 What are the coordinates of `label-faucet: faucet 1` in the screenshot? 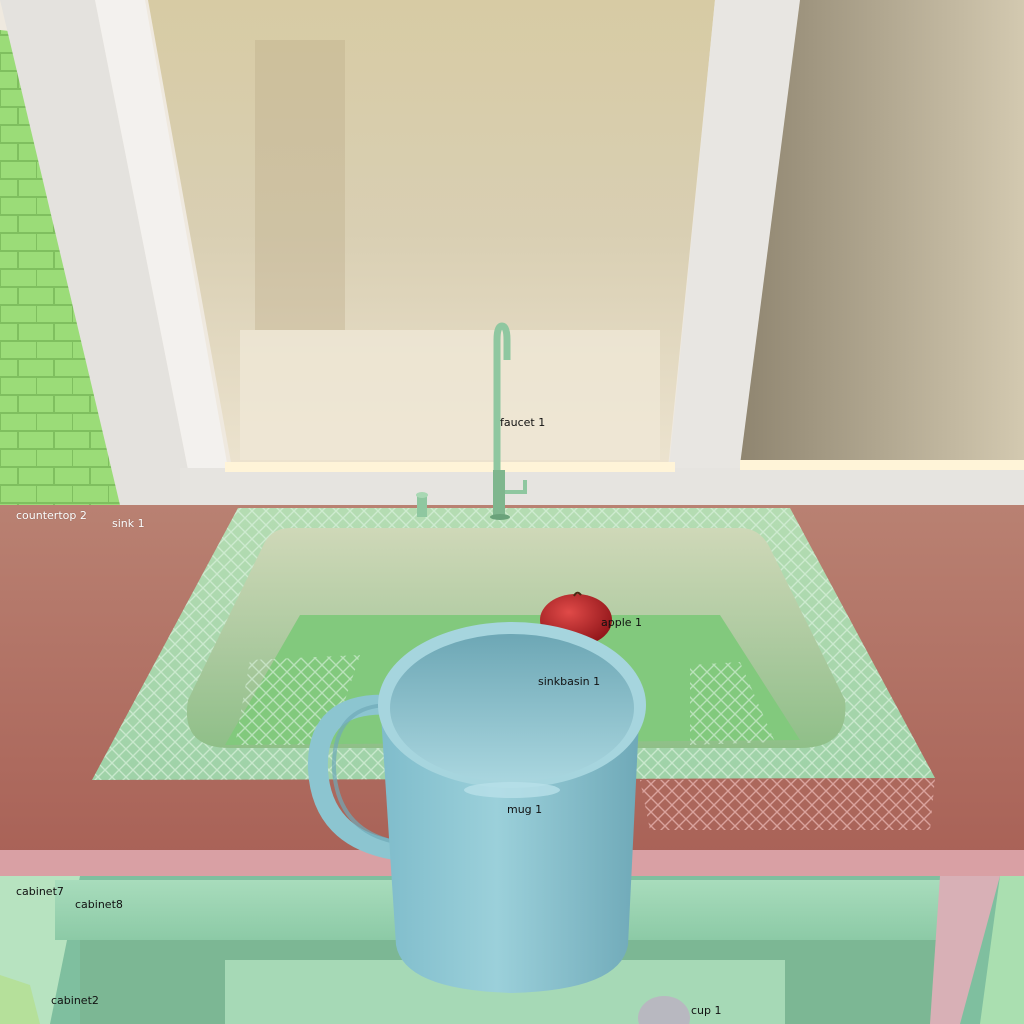 It's located at (523, 422).